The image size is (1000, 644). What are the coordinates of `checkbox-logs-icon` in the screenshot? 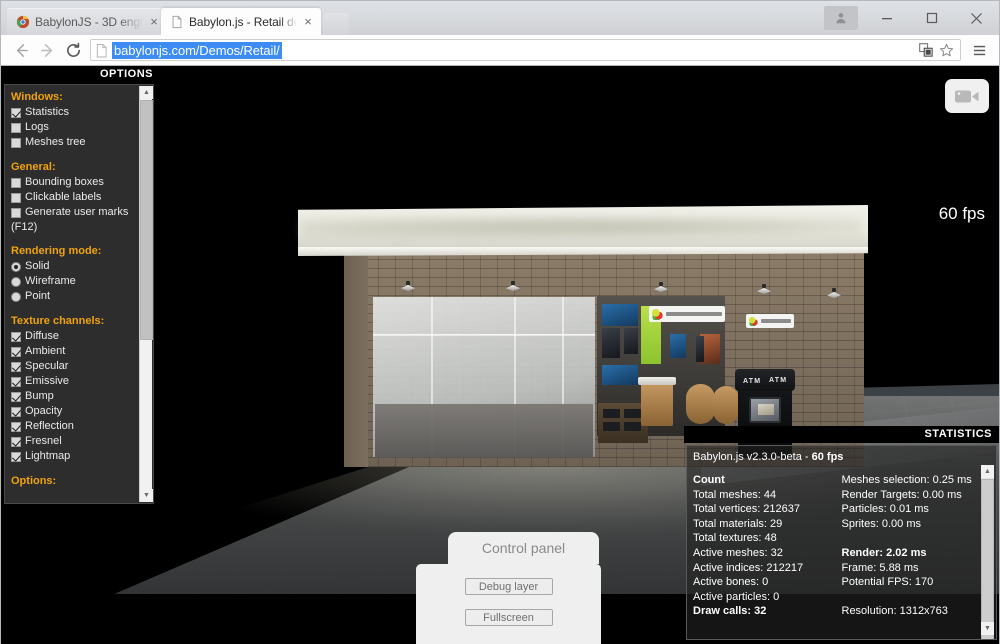 It's located at (16, 127).